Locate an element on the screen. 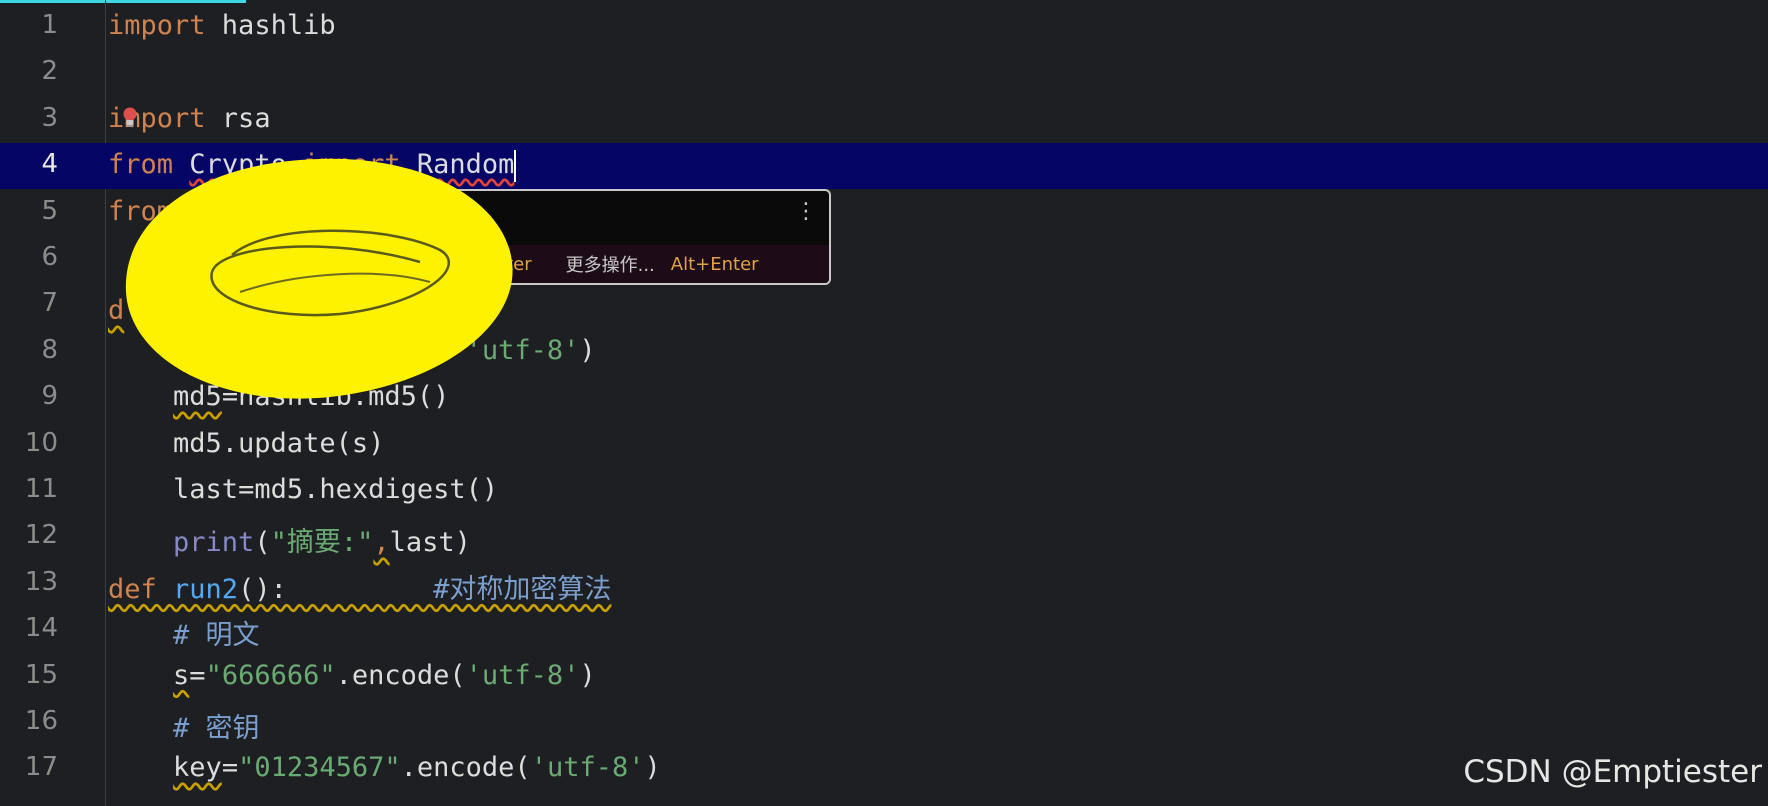  line-number: 4 is located at coordinates (49, 164).